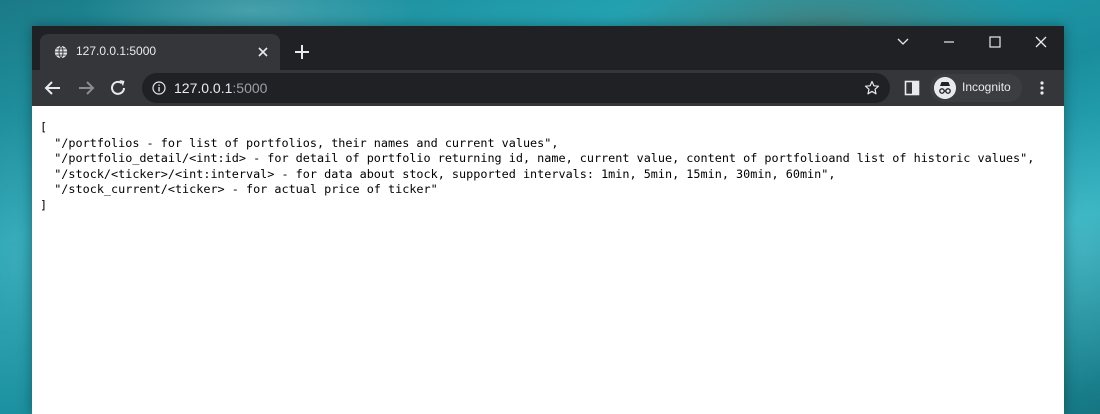  What do you see at coordinates (1041, 42) in the screenshot?
I see `window-close-icon` at bounding box center [1041, 42].